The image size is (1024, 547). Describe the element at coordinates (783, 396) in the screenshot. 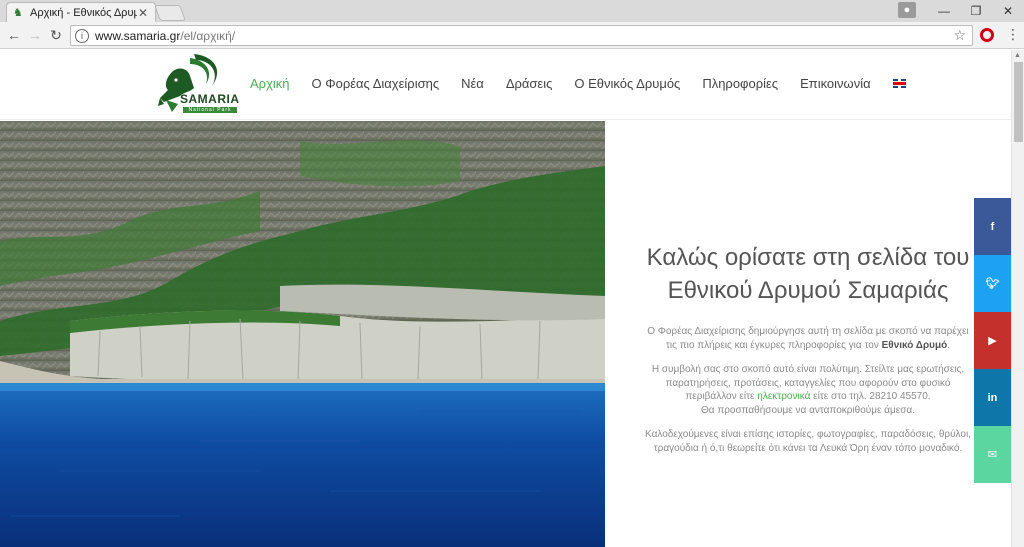

I see `electronic-contact-link: ηλεκτρονικά` at that location.